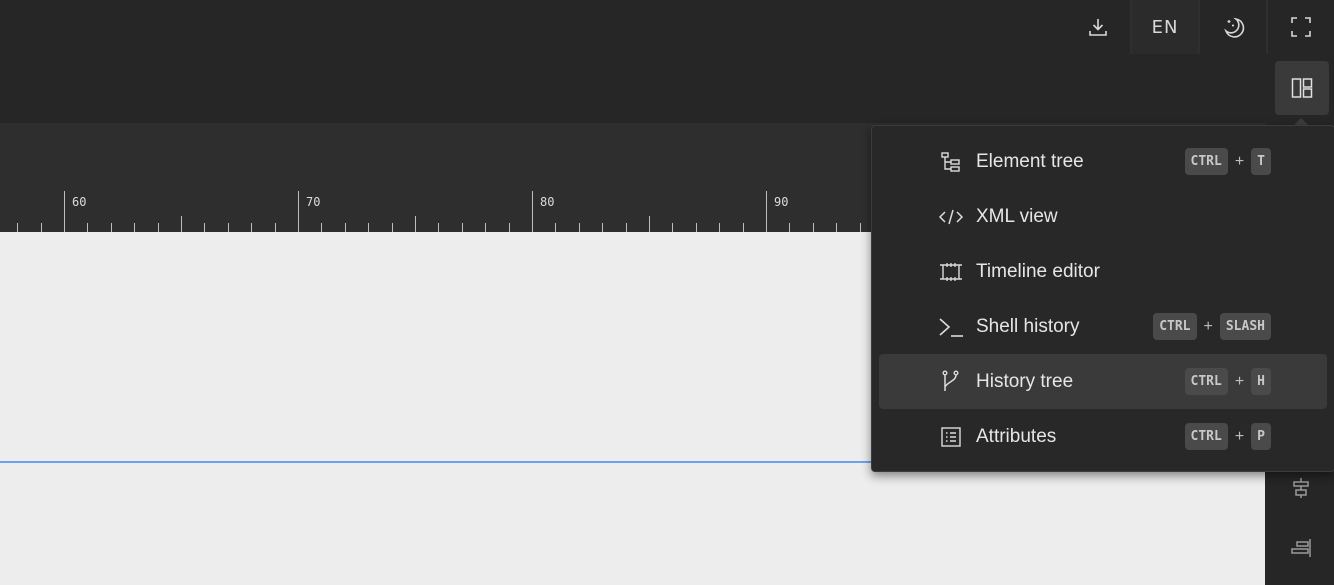 The width and height of the screenshot is (1334, 585). I want to click on language-button: EN, so click(1164, 27).